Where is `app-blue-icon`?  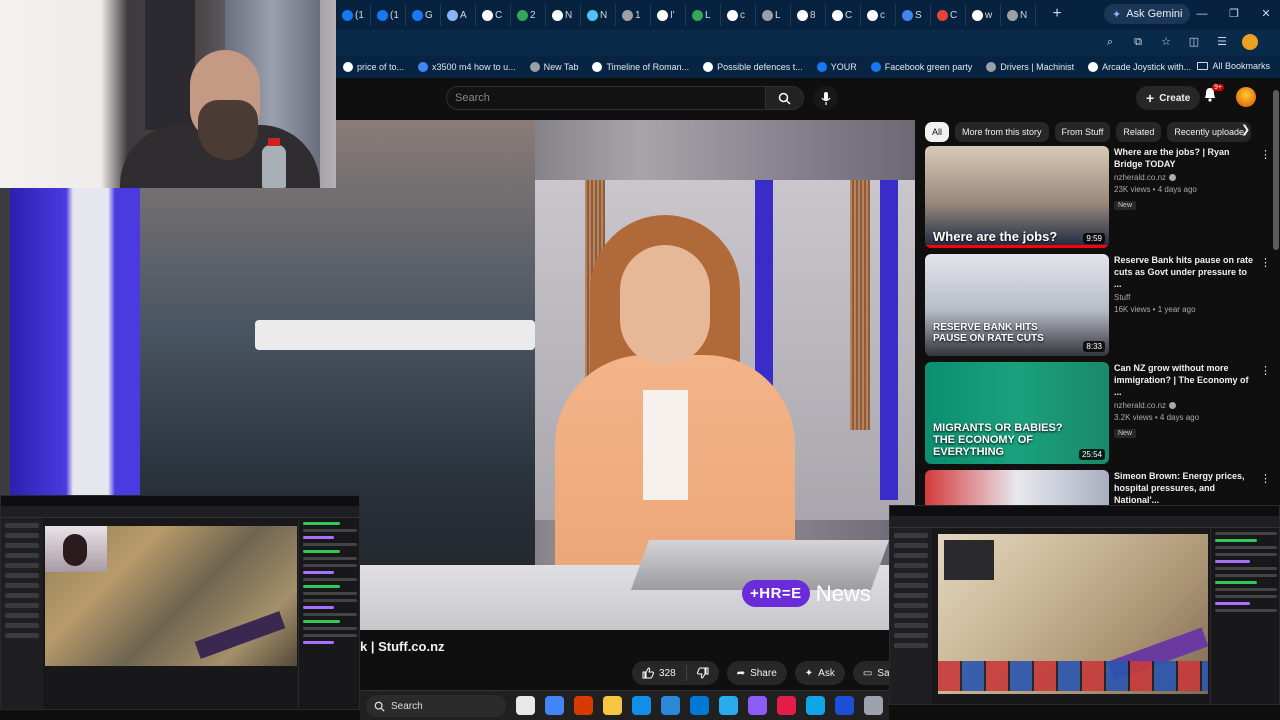
app-blue-icon is located at coordinates (844, 705).